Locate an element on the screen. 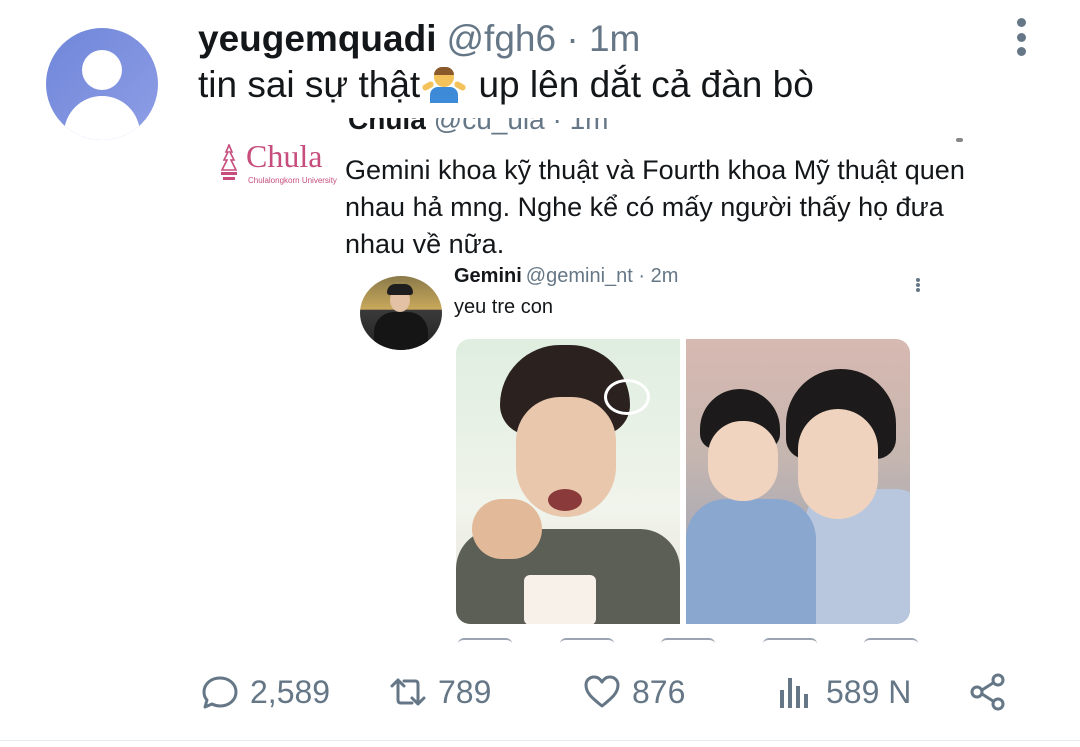 The height and width of the screenshot is (747, 1080). quoted-header-cut: Chula @cu_ula · 1m is located at coordinates (478, 126).